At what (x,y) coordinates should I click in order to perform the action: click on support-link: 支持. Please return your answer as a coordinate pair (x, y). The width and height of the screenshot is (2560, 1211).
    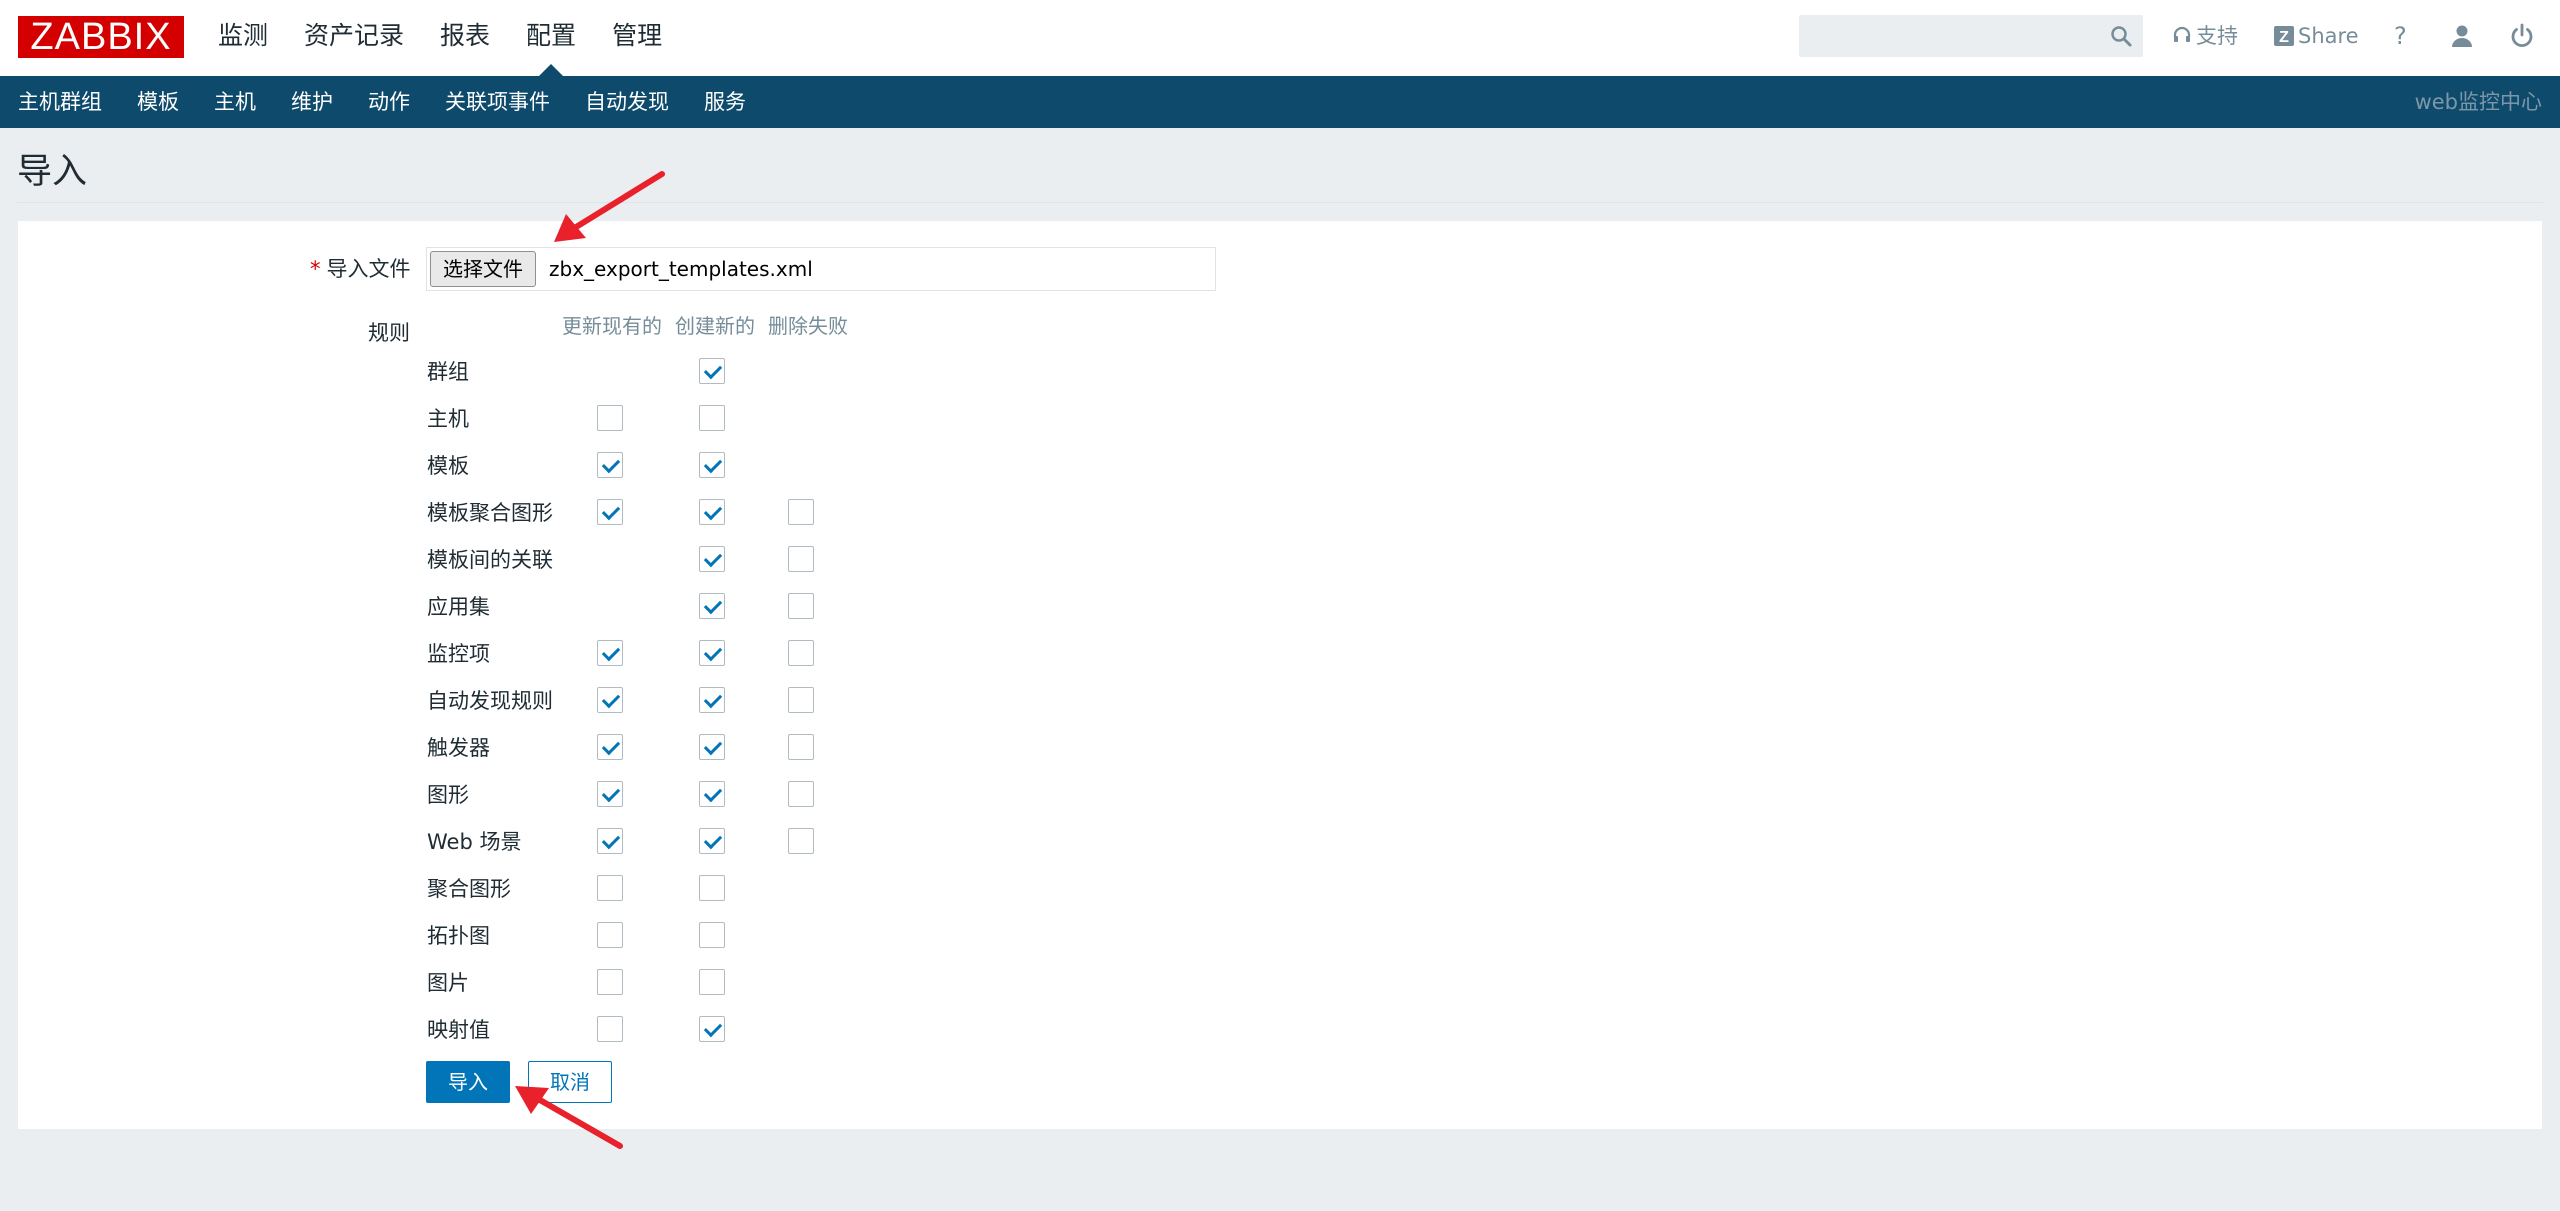
    Looking at the image, I should click on (2205, 36).